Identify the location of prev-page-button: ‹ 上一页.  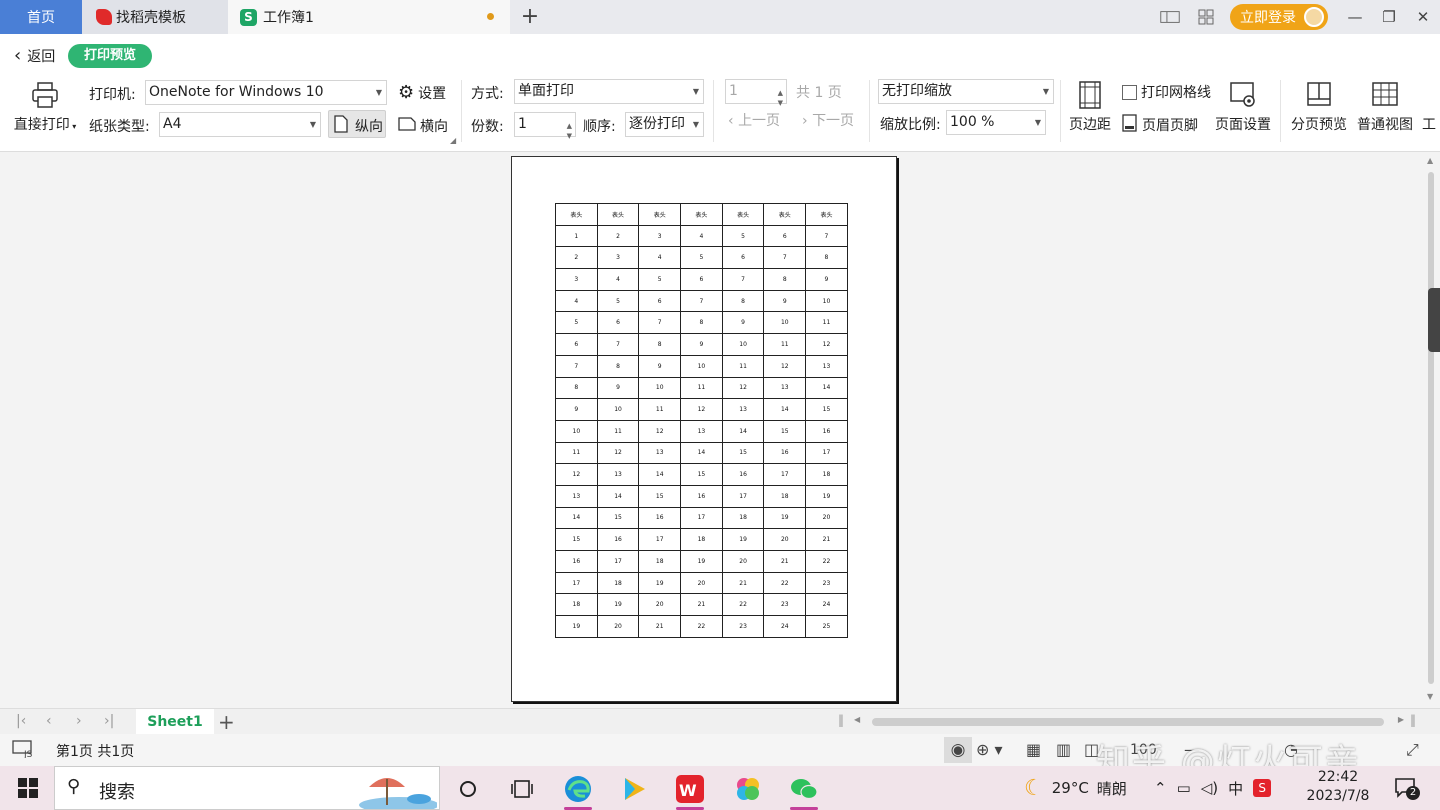
(754, 120).